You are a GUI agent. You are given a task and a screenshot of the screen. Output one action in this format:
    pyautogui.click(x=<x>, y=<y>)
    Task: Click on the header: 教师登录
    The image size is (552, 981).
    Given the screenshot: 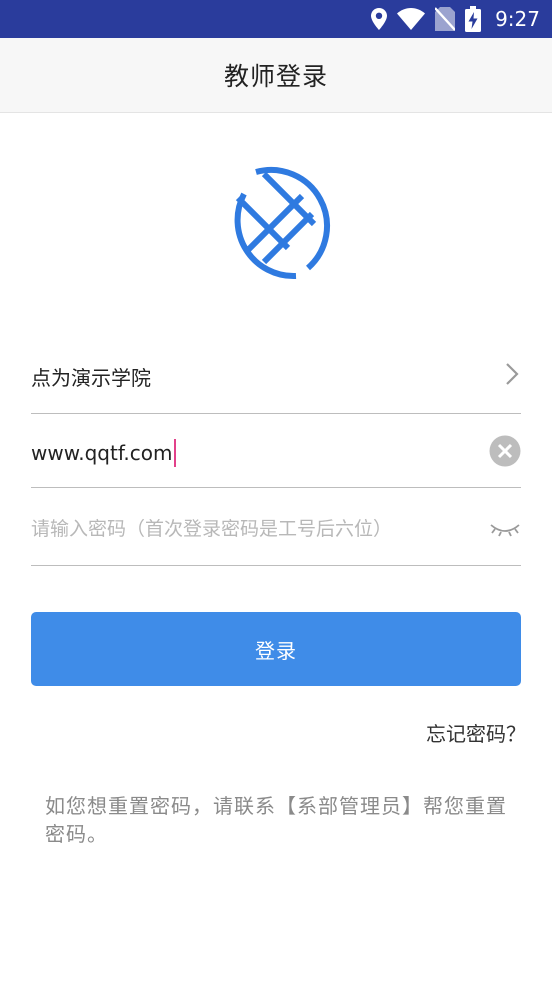 What is the action you would take?
    pyautogui.click(x=276, y=75)
    